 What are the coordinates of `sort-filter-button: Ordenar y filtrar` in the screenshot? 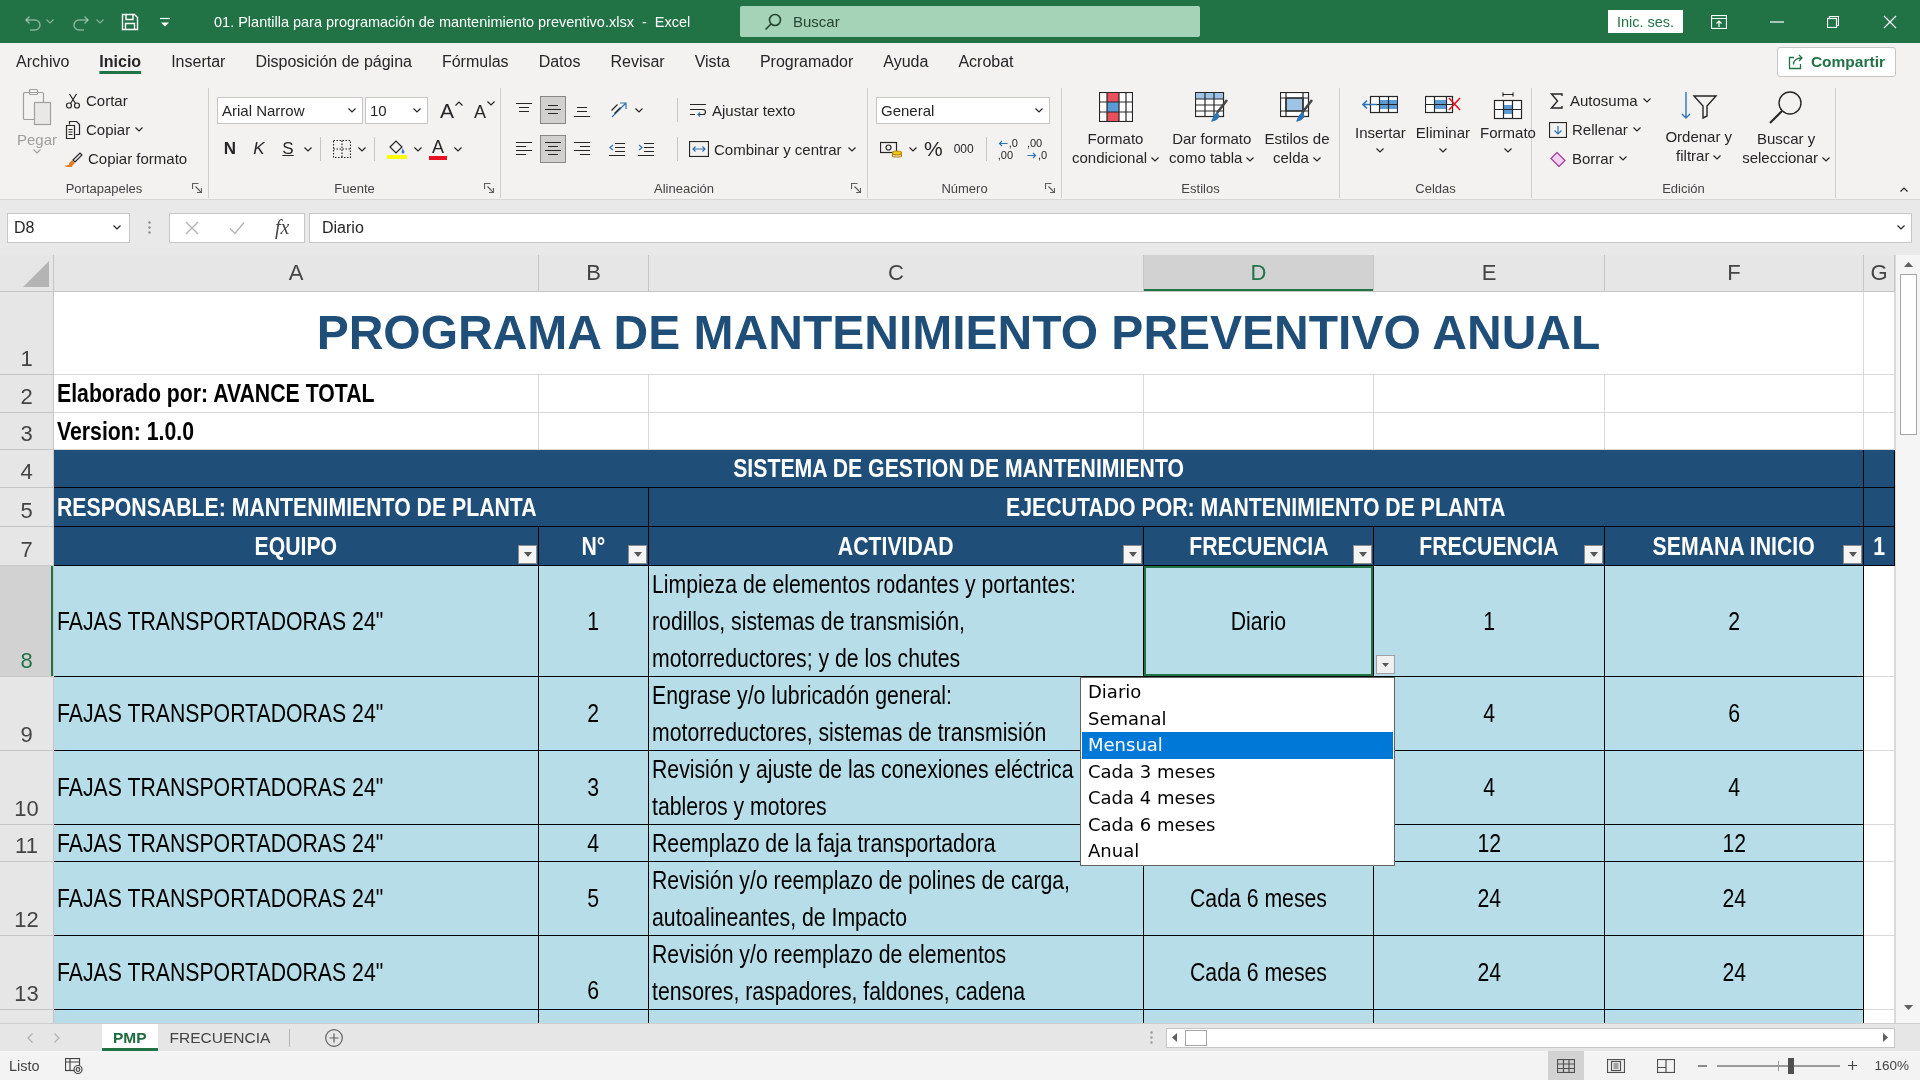 It's located at (1699, 126).